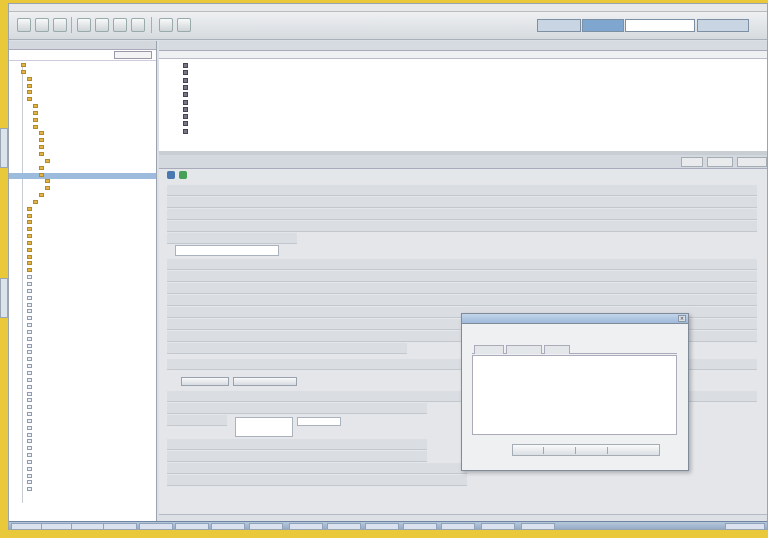  I want to click on forward-button, so click(42, 25).